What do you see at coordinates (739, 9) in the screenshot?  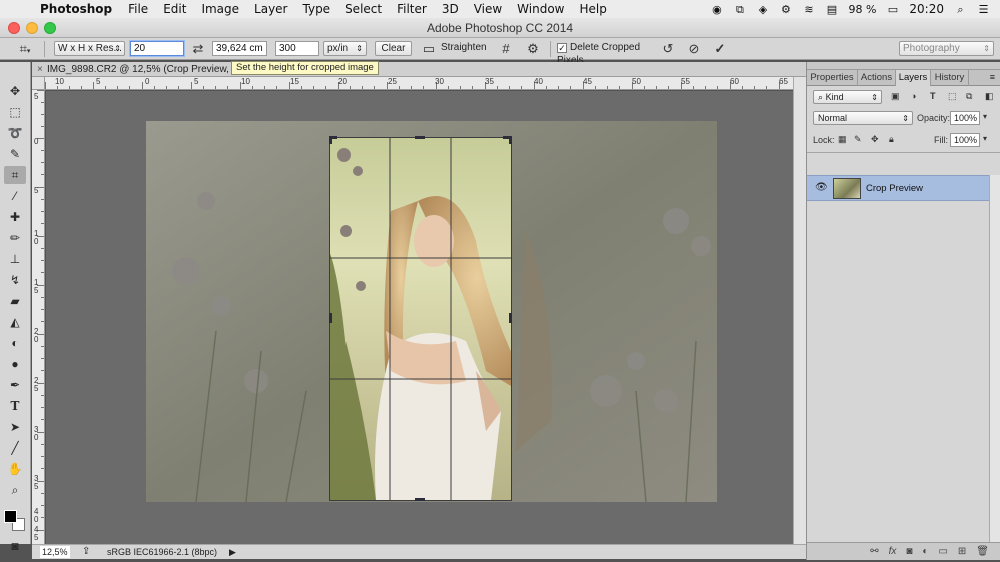 I see `screens-icon: ⧉` at bounding box center [739, 9].